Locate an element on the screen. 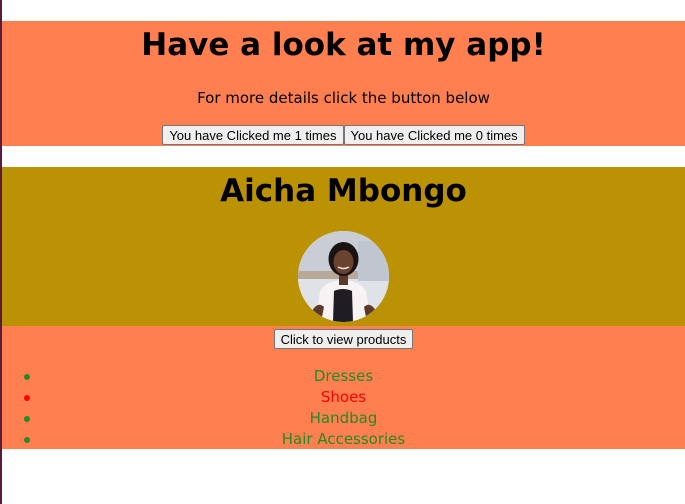 The height and width of the screenshot is (504, 685). product-item: Hair Accessories is located at coordinates (343, 439).